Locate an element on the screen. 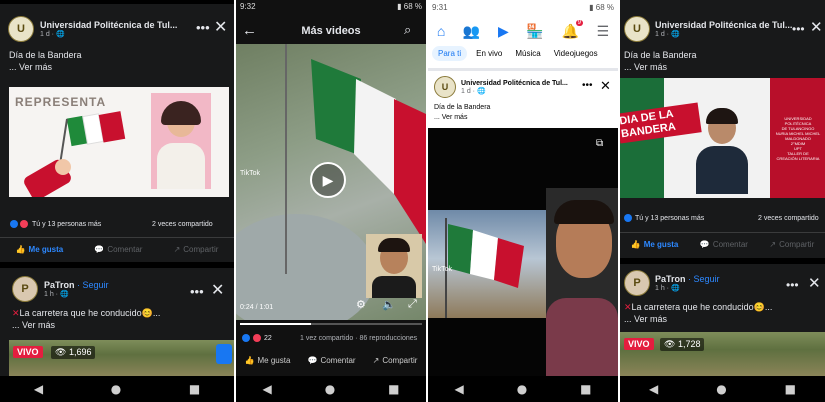  tab-en-vivo: En vivo is located at coordinates (489, 53).